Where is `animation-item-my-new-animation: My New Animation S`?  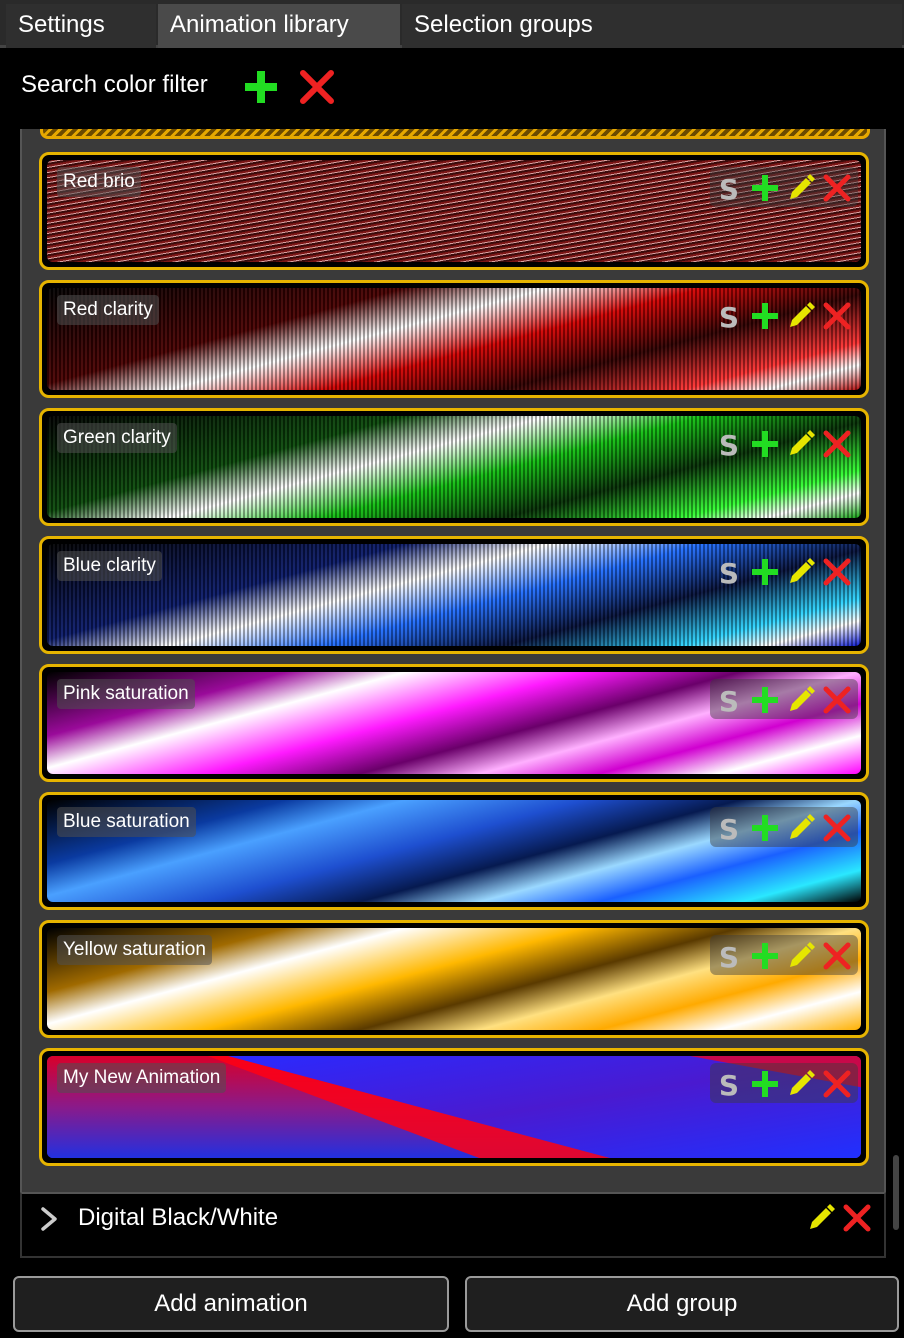 animation-item-my-new-animation: My New Animation S is located at coordinates (454, 1107).